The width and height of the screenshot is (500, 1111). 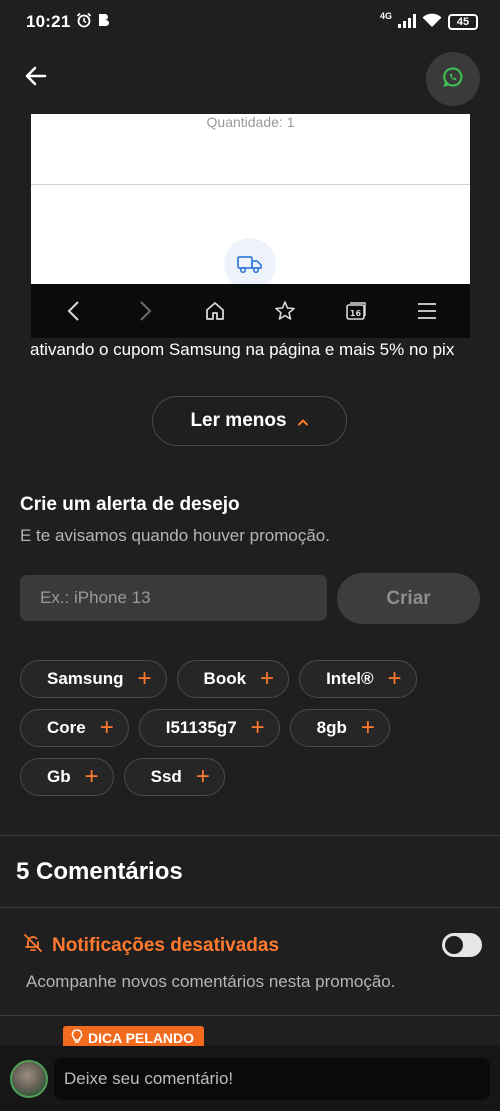 What do you see at coordinates (356, 313) in the screenshot?
I see `svg-text: 16` at bounding box center [356, 313].